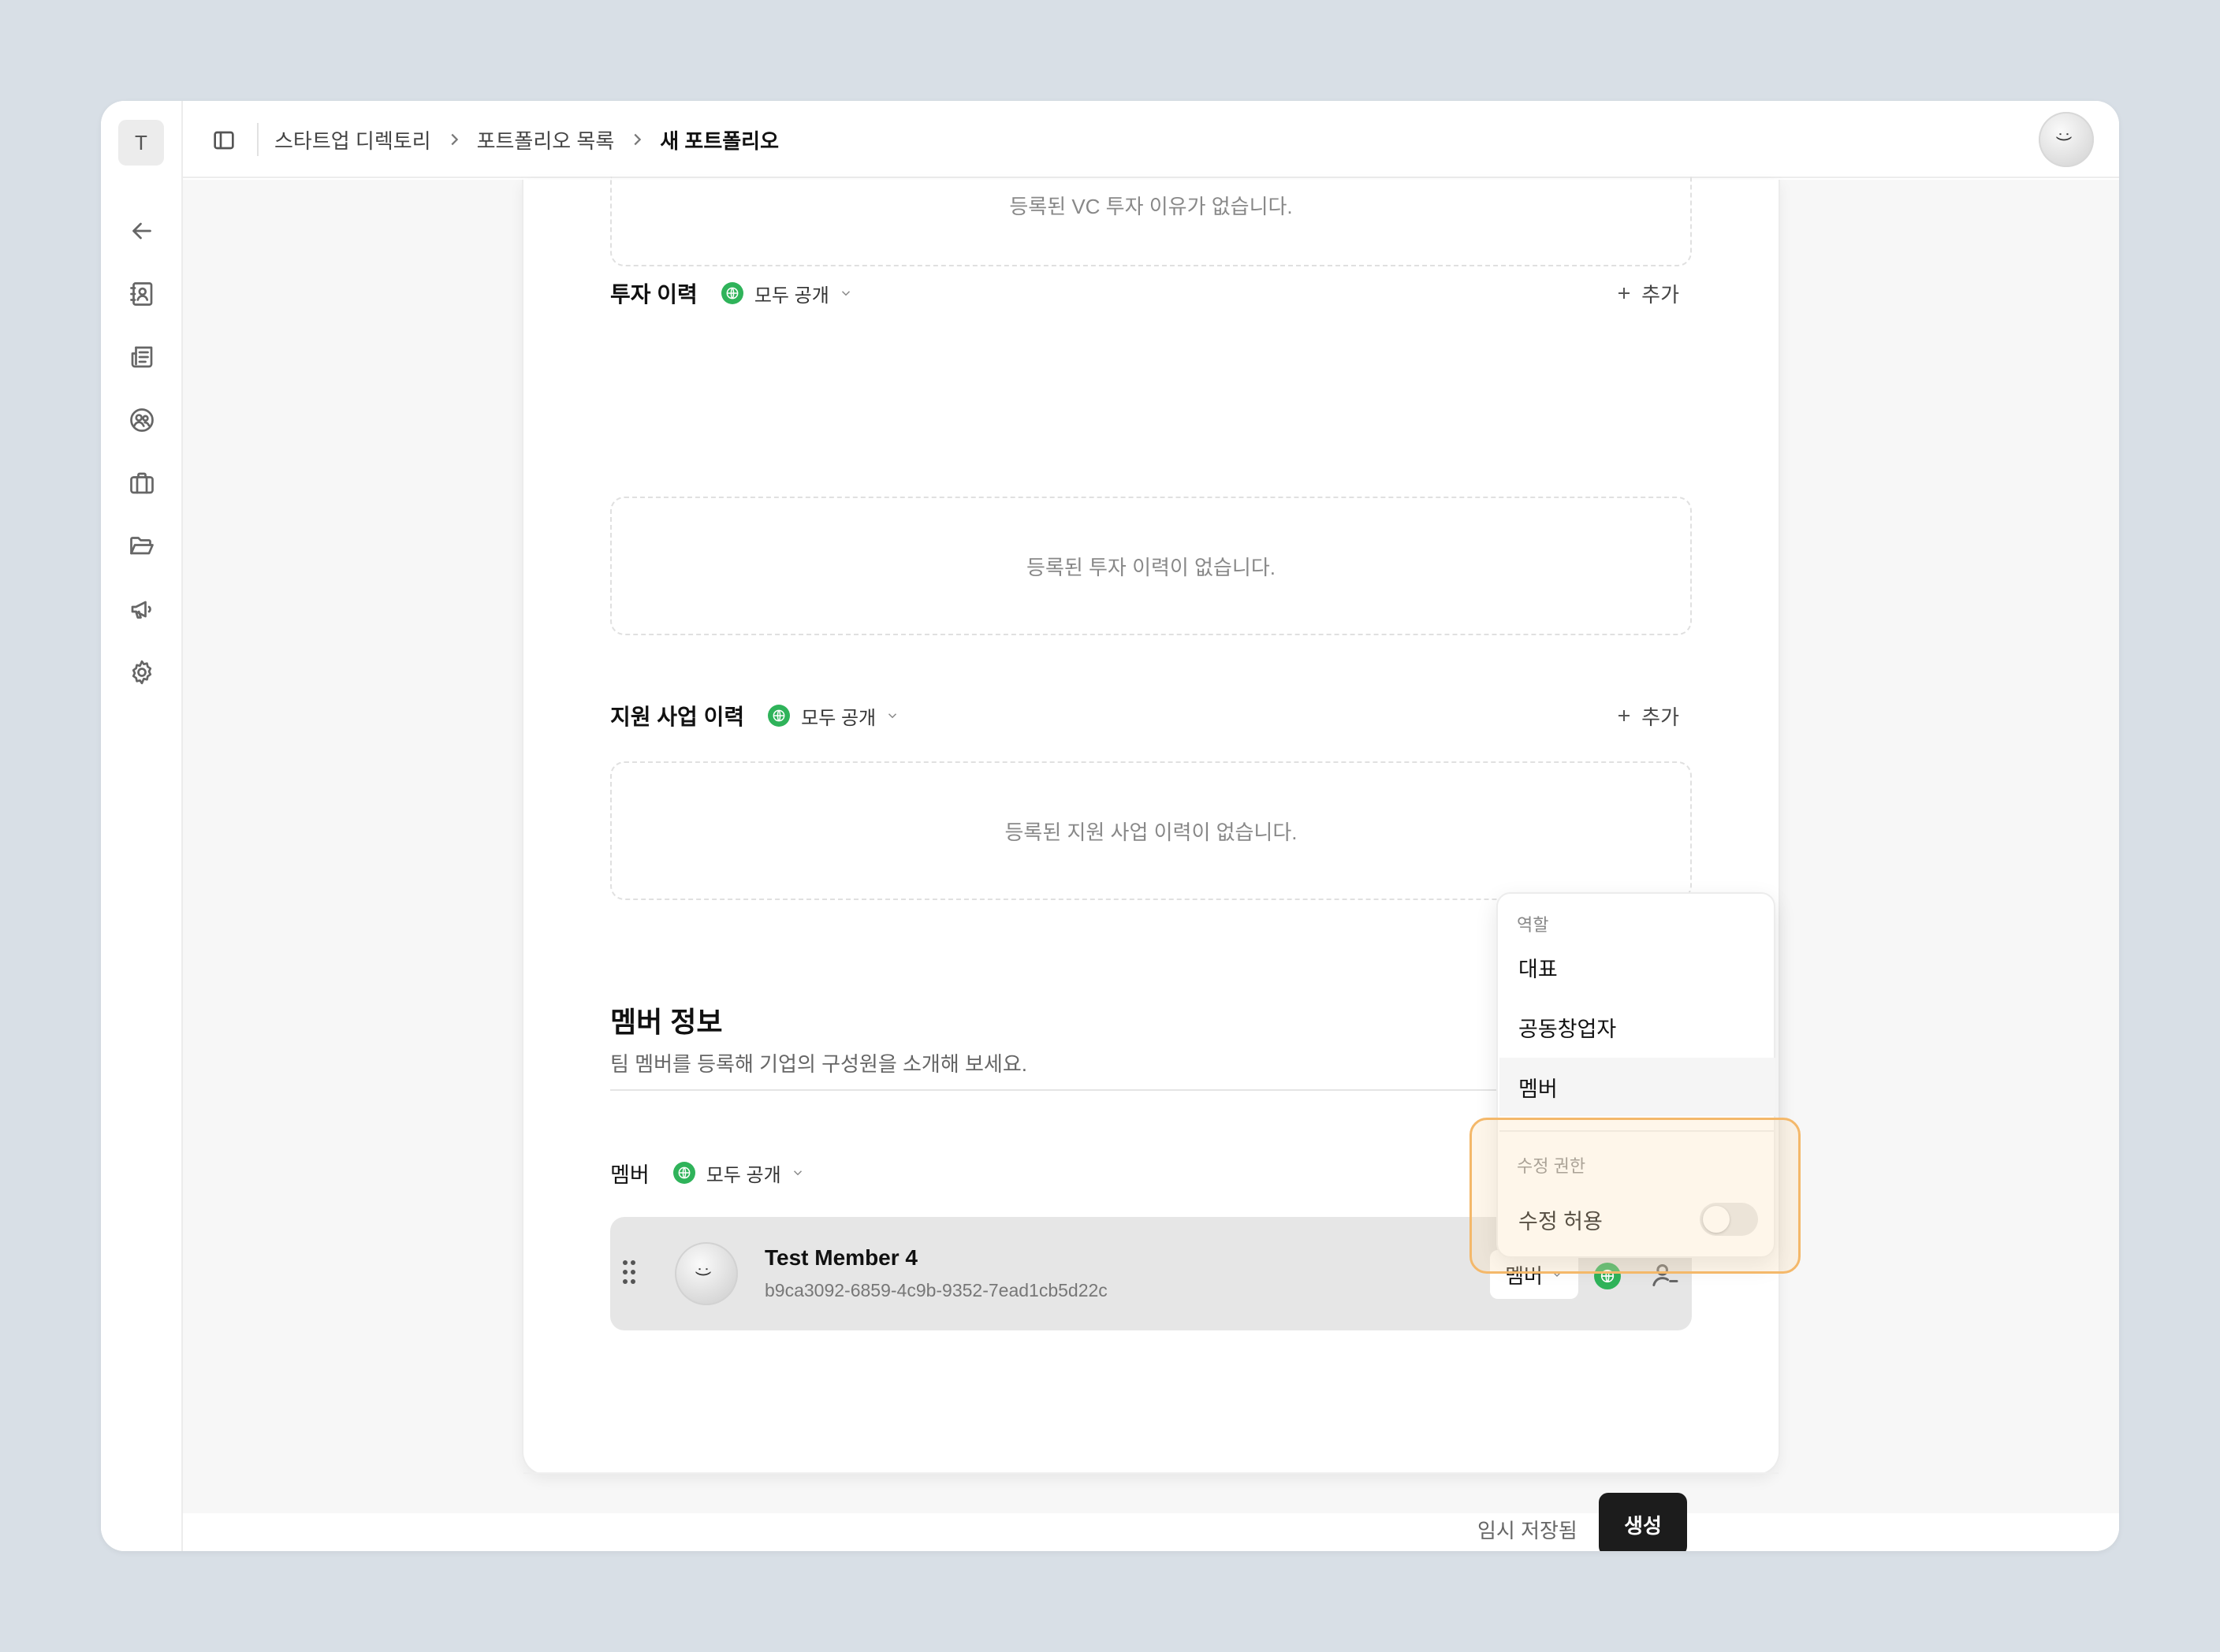 This screenshot has height=1652, width=2220. I want to click on support-visibility-label: 모두 공개, so click(839, 718).